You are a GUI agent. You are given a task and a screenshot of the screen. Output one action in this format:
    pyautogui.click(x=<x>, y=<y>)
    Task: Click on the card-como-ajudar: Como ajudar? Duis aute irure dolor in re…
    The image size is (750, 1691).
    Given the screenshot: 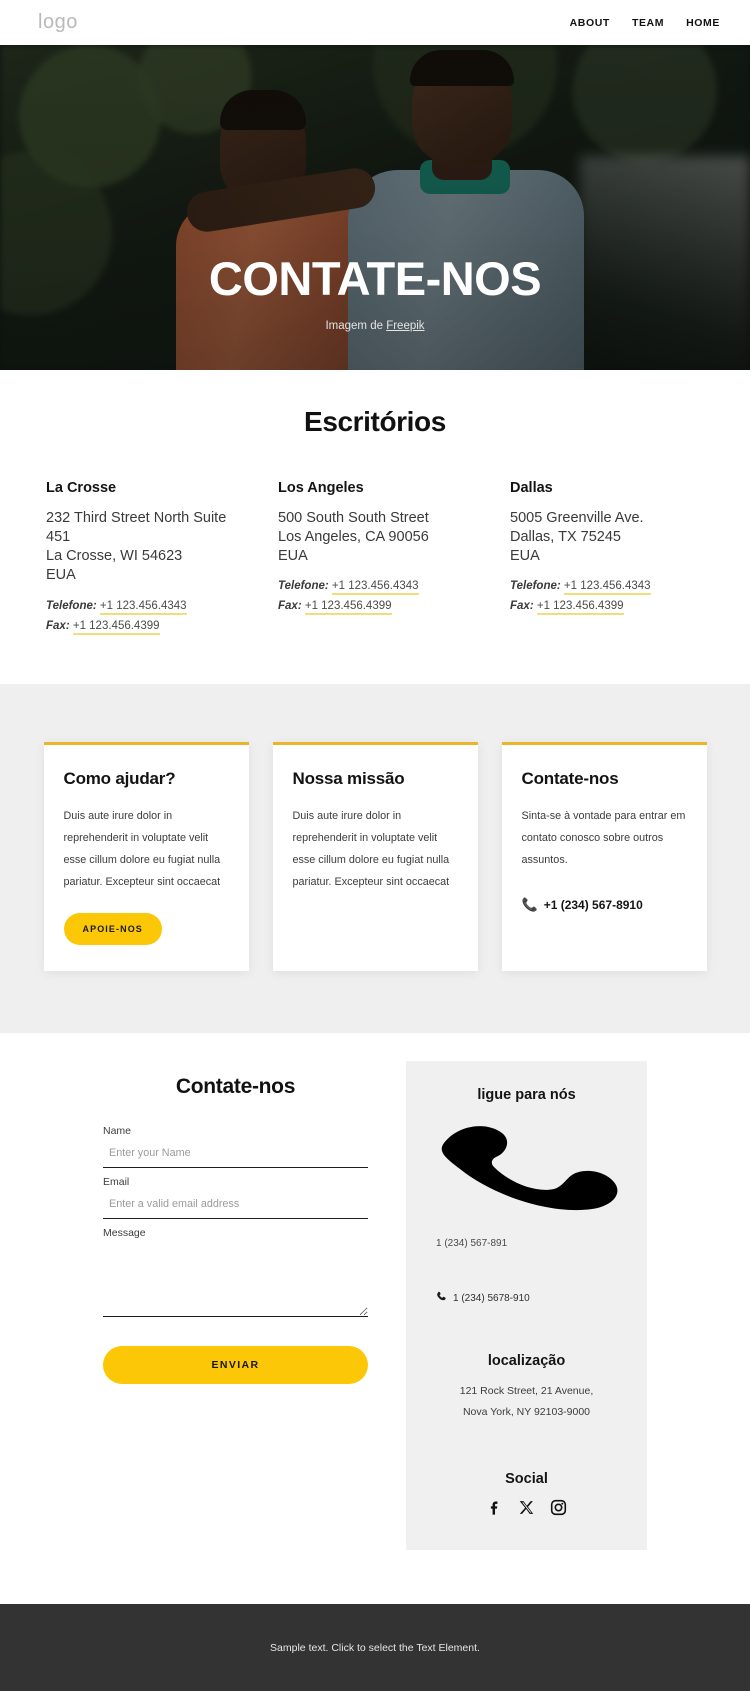 What is the action you would take?
    pyautogui.click(x=146, y=856)
    